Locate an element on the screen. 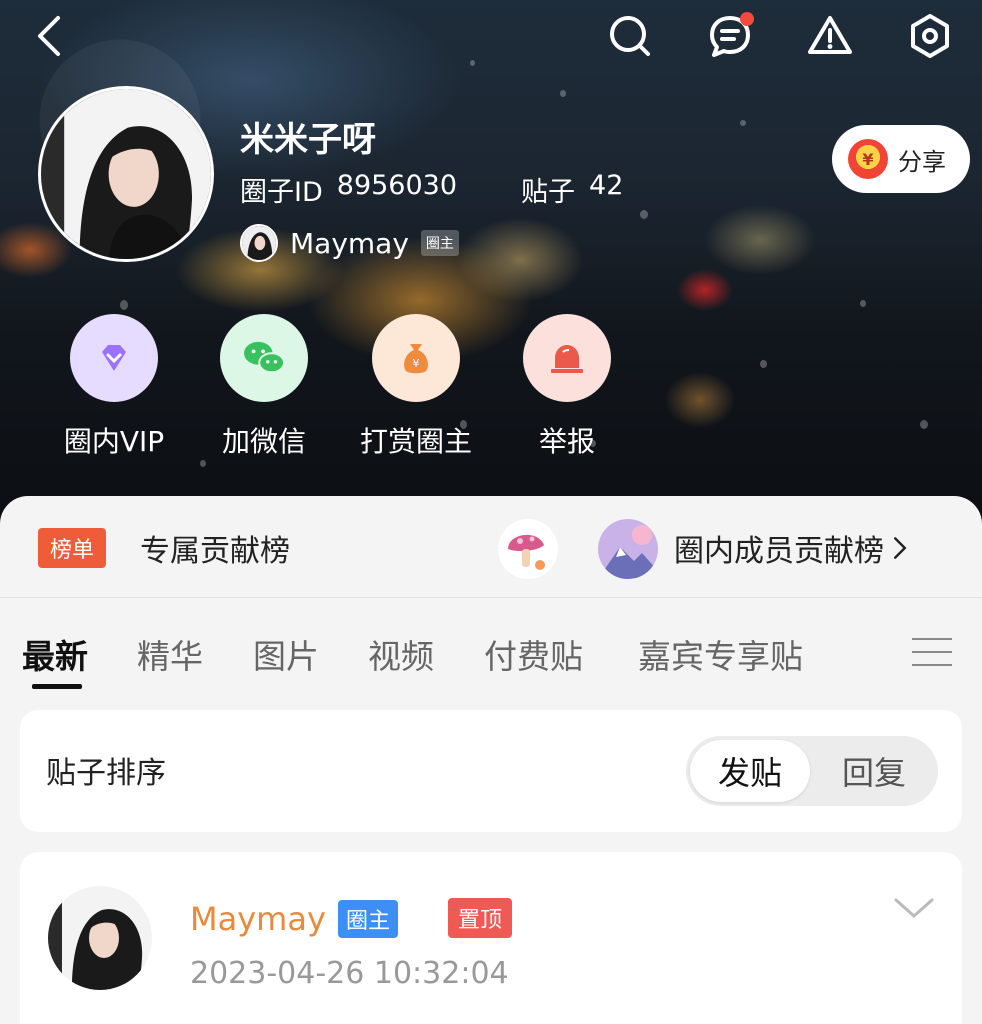 This screenshot has height=1024, width=982. sort-toggle: 发贴 回复 is located at coordinates (812, 771).